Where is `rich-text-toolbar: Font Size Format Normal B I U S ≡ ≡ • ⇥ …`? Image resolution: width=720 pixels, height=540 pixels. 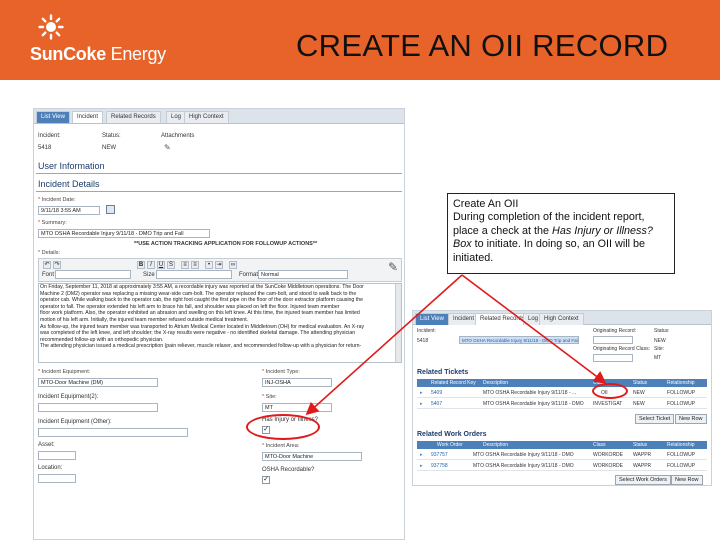 rich-text-toolbar: Font Size Format Normal B I U S ≡ ≡ • ⇥ … is located at coordinates (220, 270).